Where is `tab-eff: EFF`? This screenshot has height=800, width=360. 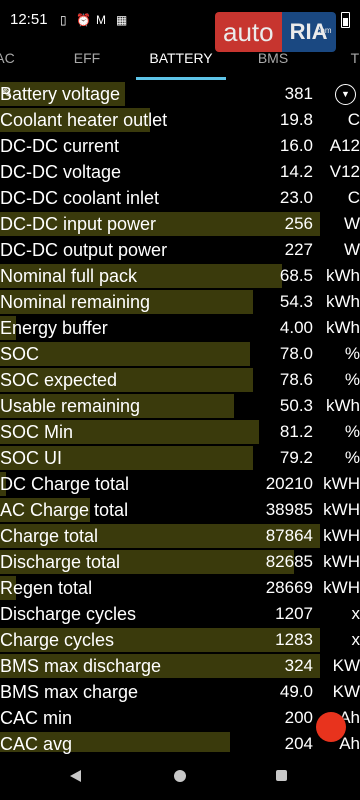 tab-eff: EFF is located at coordinates (87, 60).